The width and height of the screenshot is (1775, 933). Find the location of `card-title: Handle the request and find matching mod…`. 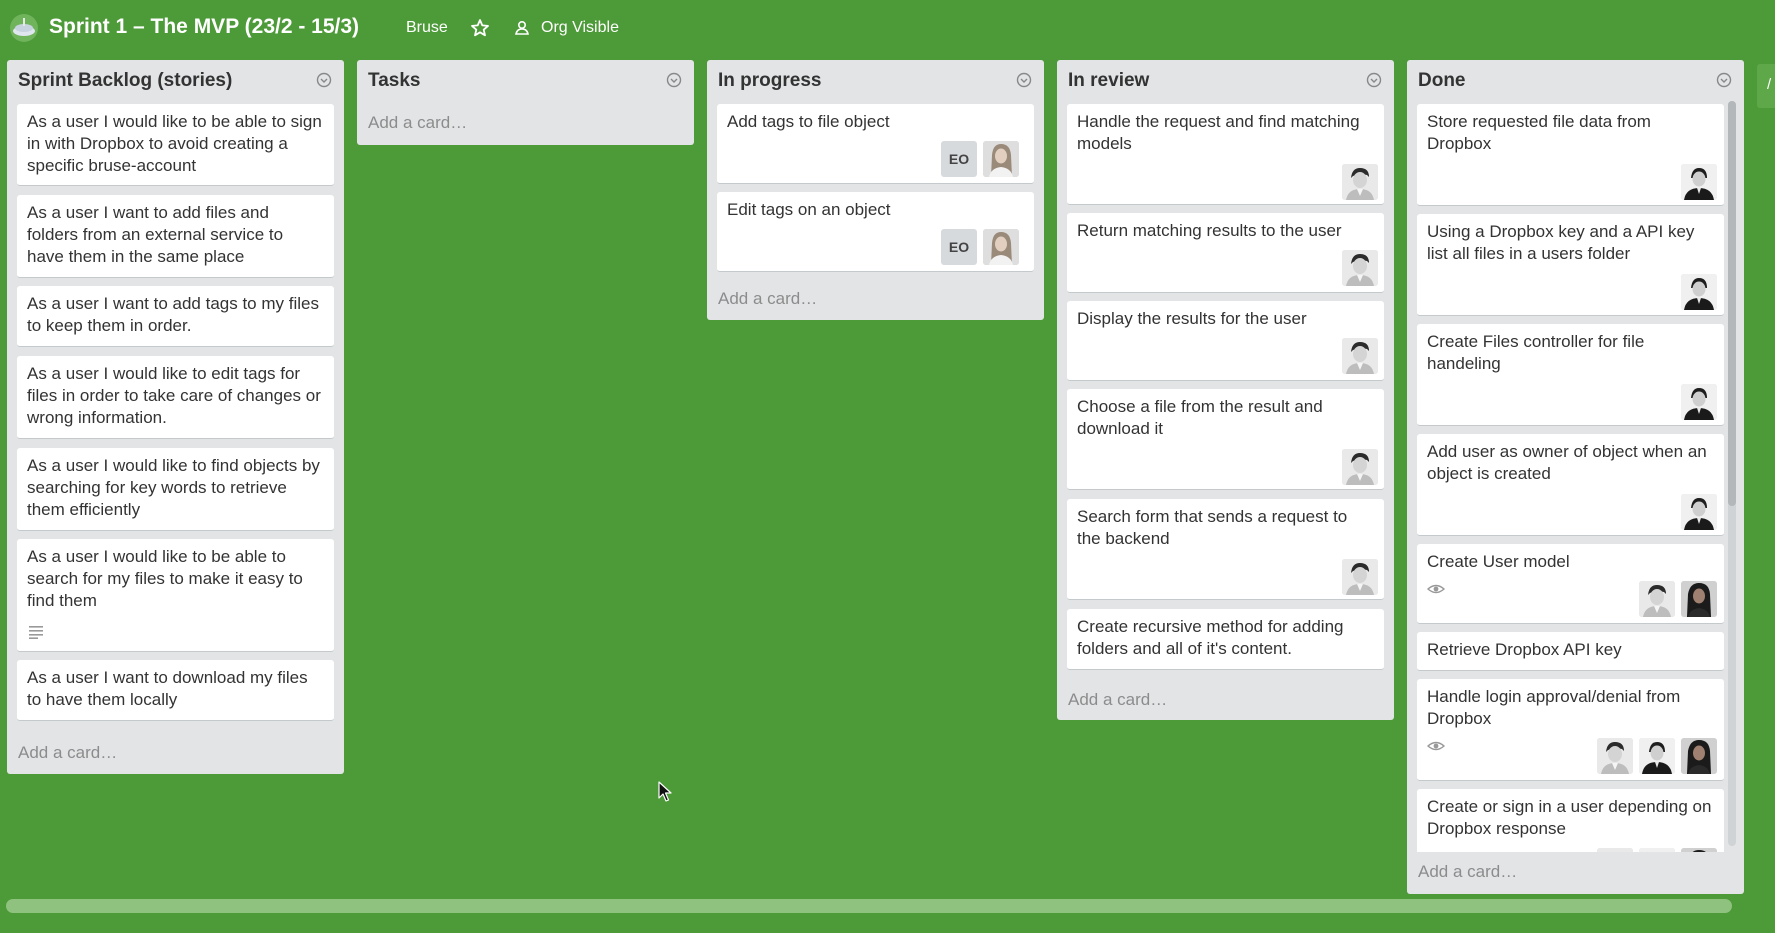

card-title: Handle the request and find matching mod… is located at coordinates (1218, 132).